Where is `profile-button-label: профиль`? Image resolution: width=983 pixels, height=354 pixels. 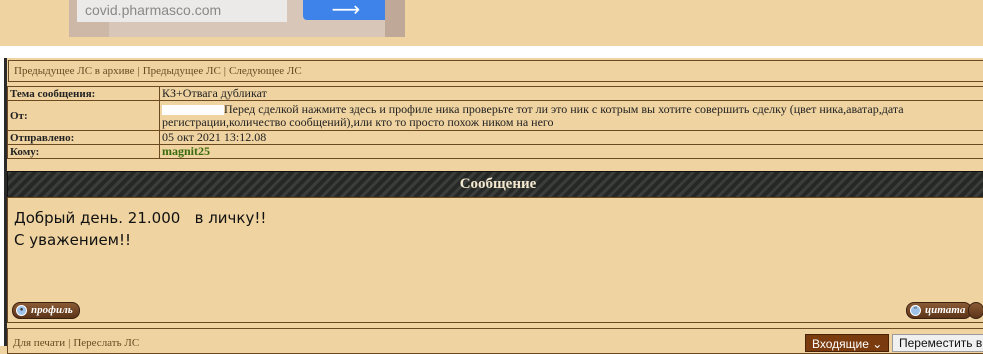
profile-button-label: профиль is located at coordinates (52, 310).